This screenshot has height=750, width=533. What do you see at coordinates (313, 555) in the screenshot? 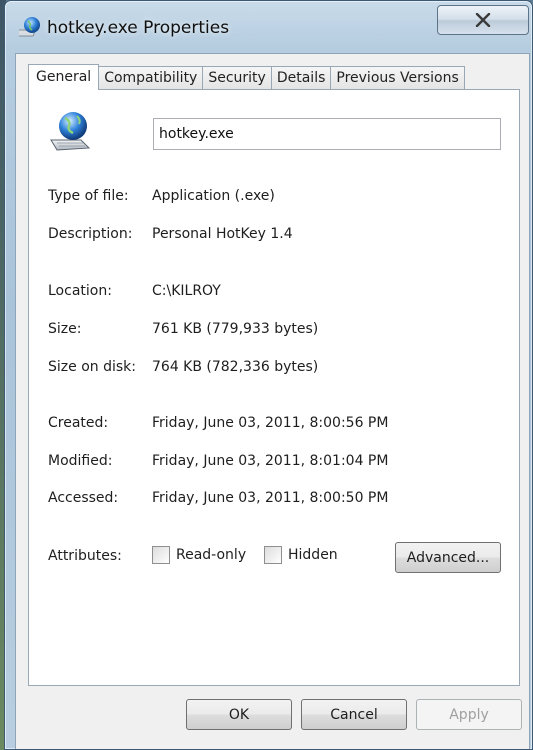
I see `hidden-label: Hidden` at bounding box center [313, 555].